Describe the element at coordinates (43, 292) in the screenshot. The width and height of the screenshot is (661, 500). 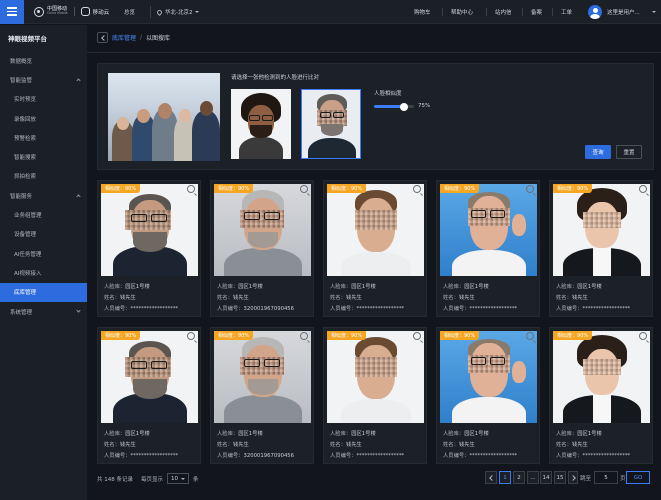
I see `sidebar-item-library: 底库管理` at that location.